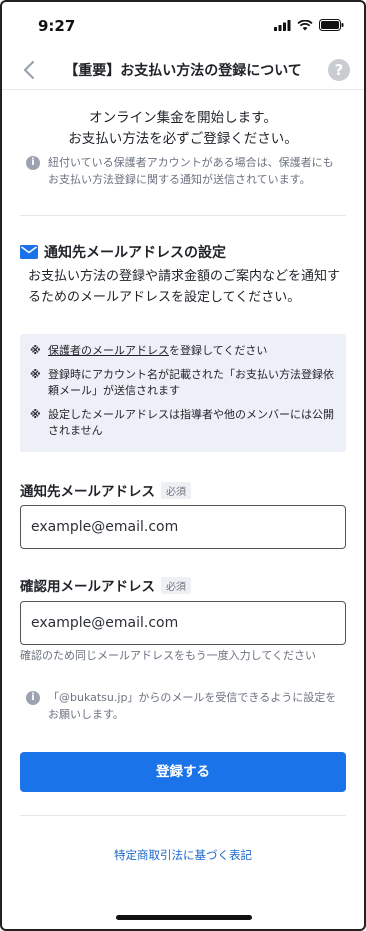 Image resolution: width=366 pixels, height=931 pixels. What do you see at coordinates (183, 139) in the screenshot?
I see `intro-line-2: お支払い方法を必ずご登録ください。` at bounding box center [183, 139].